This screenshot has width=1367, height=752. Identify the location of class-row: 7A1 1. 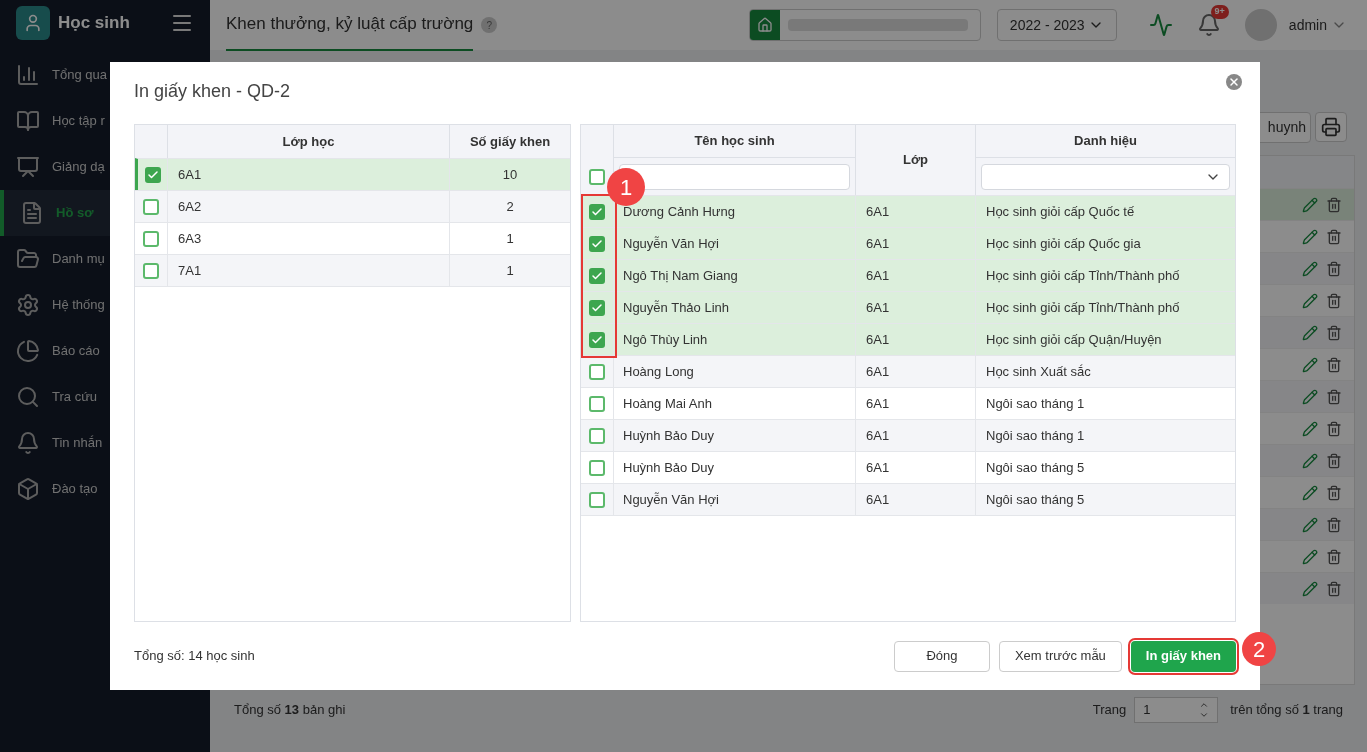
(352, 270).